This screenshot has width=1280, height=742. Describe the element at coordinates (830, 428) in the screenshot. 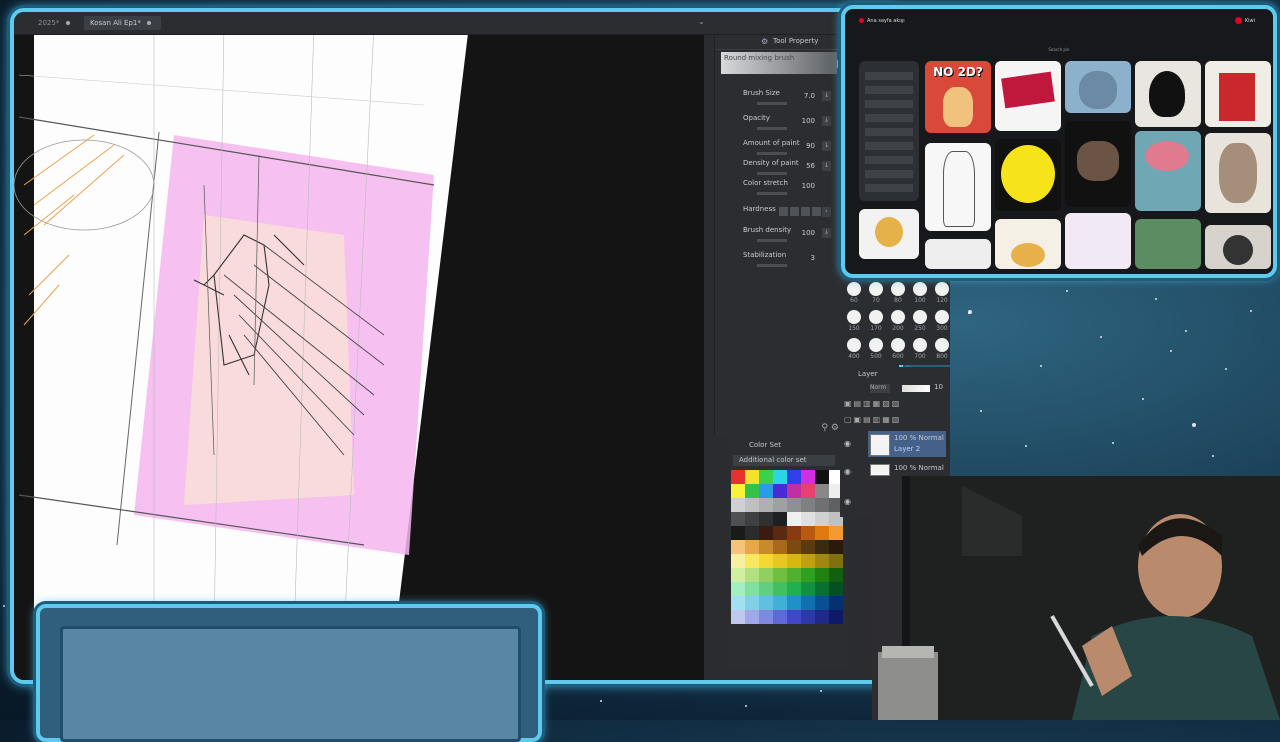

I see `search-icon: ⚲ ⚙` at that location.